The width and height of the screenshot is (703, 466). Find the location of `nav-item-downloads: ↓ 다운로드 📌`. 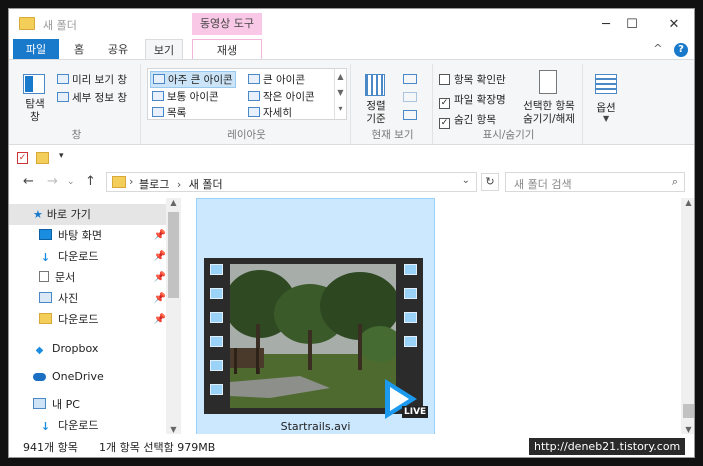

nav-item-downloads: ↓ 다운로드 📌 is located at coordinates (87, 256).